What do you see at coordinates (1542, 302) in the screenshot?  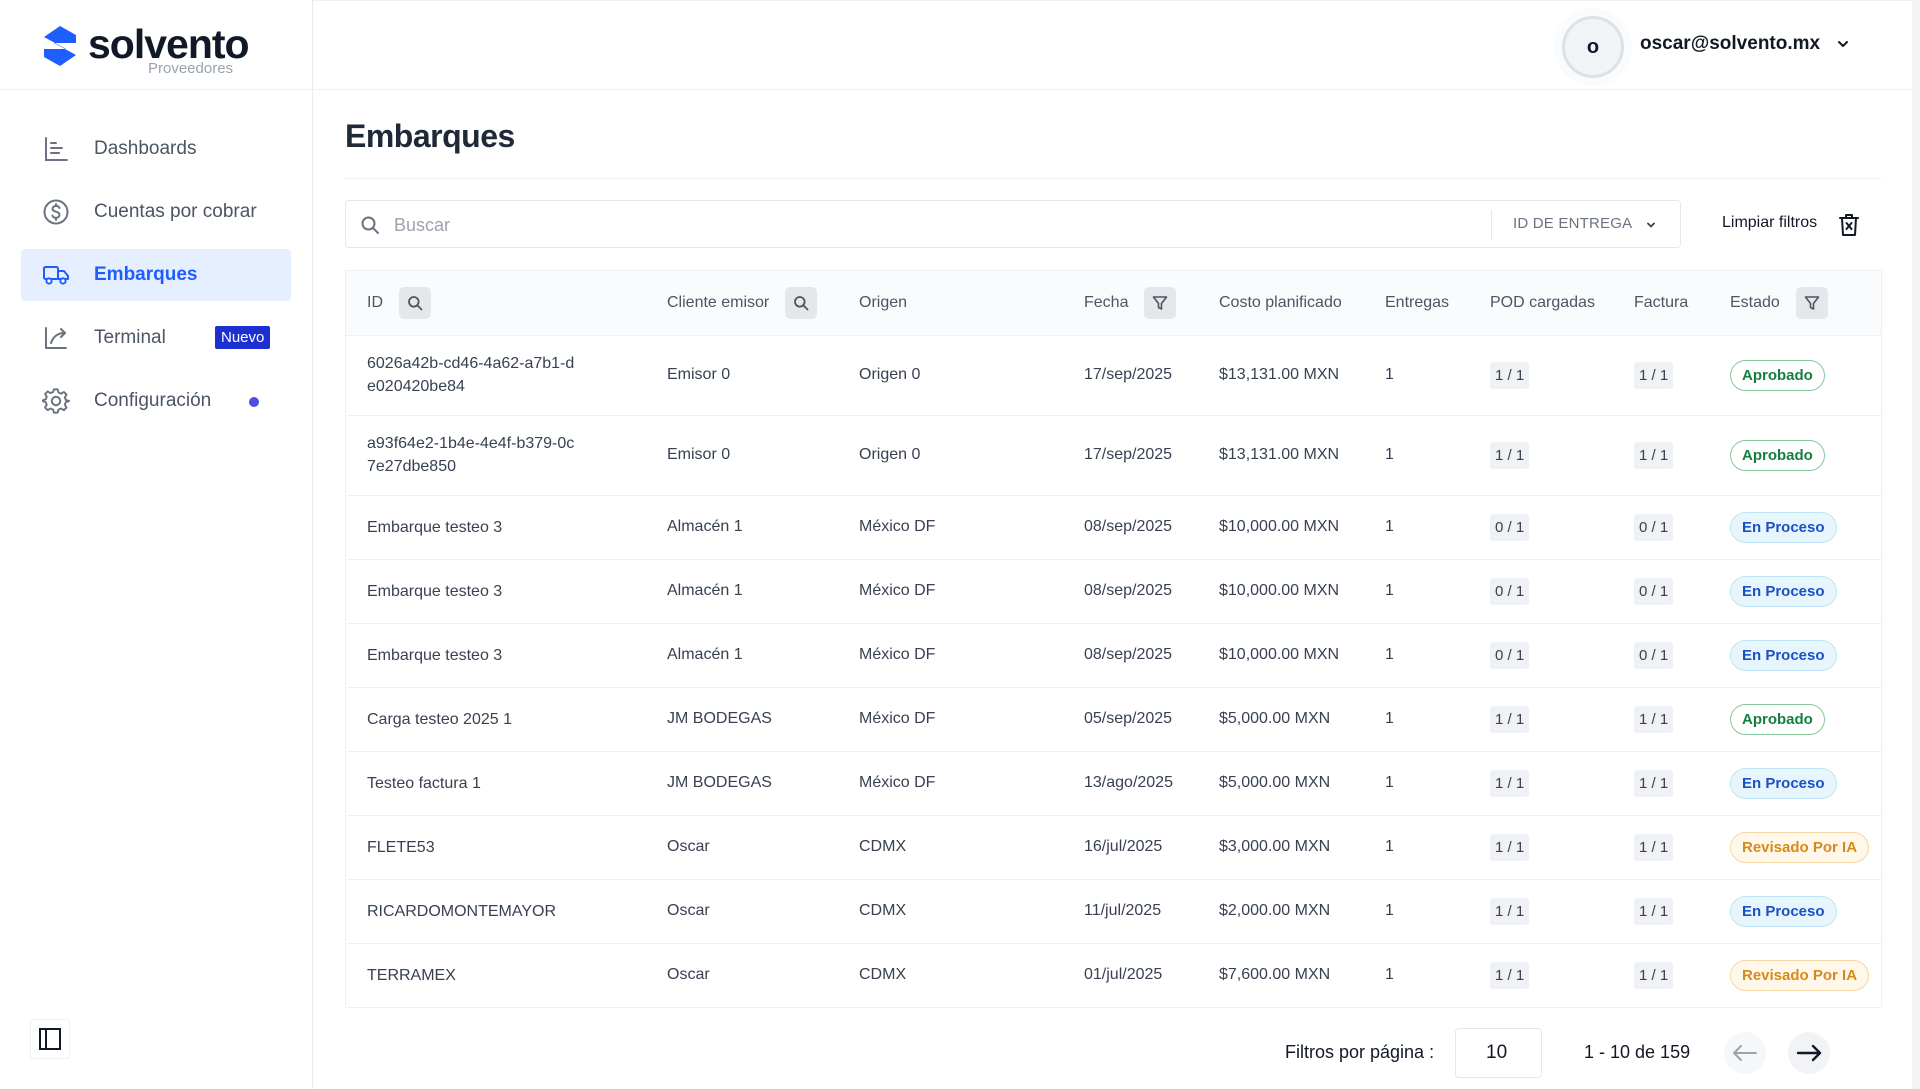 I see `column-label: POD cargadas` at bounding box center [1542, 302].